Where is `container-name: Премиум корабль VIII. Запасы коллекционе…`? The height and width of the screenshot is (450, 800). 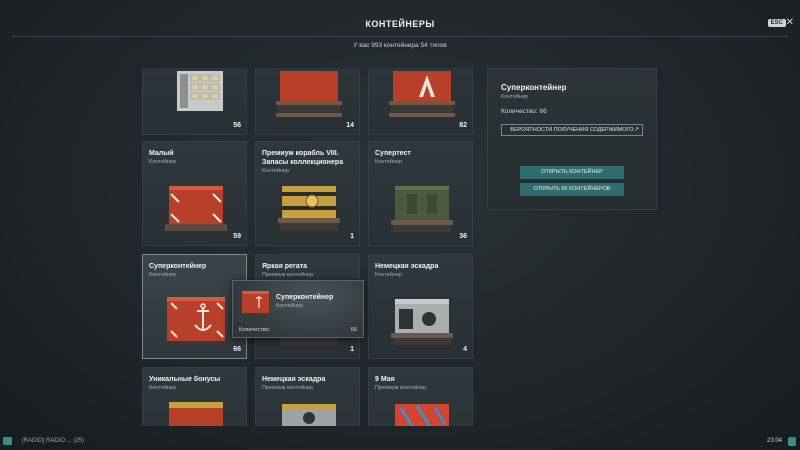 container-name: Премиум корабль VIII. Запасы коллекционе… is located at coordinates (303, 158).